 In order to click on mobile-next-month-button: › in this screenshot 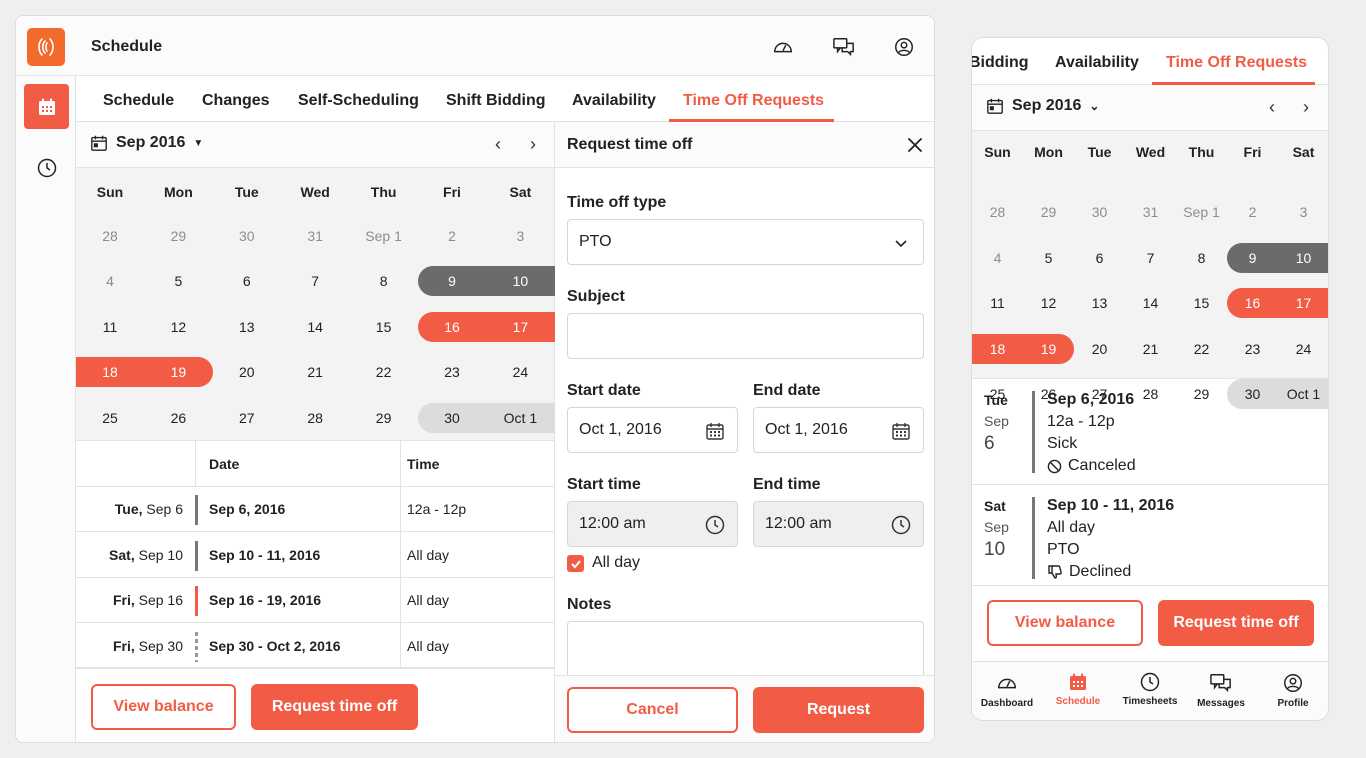, I will do `click(1306, 107)`.